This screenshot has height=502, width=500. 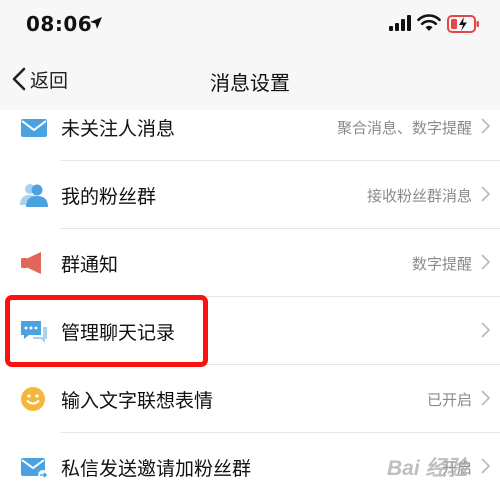 I want to click on cellular-signal-icon, so click(x=400, y=23).